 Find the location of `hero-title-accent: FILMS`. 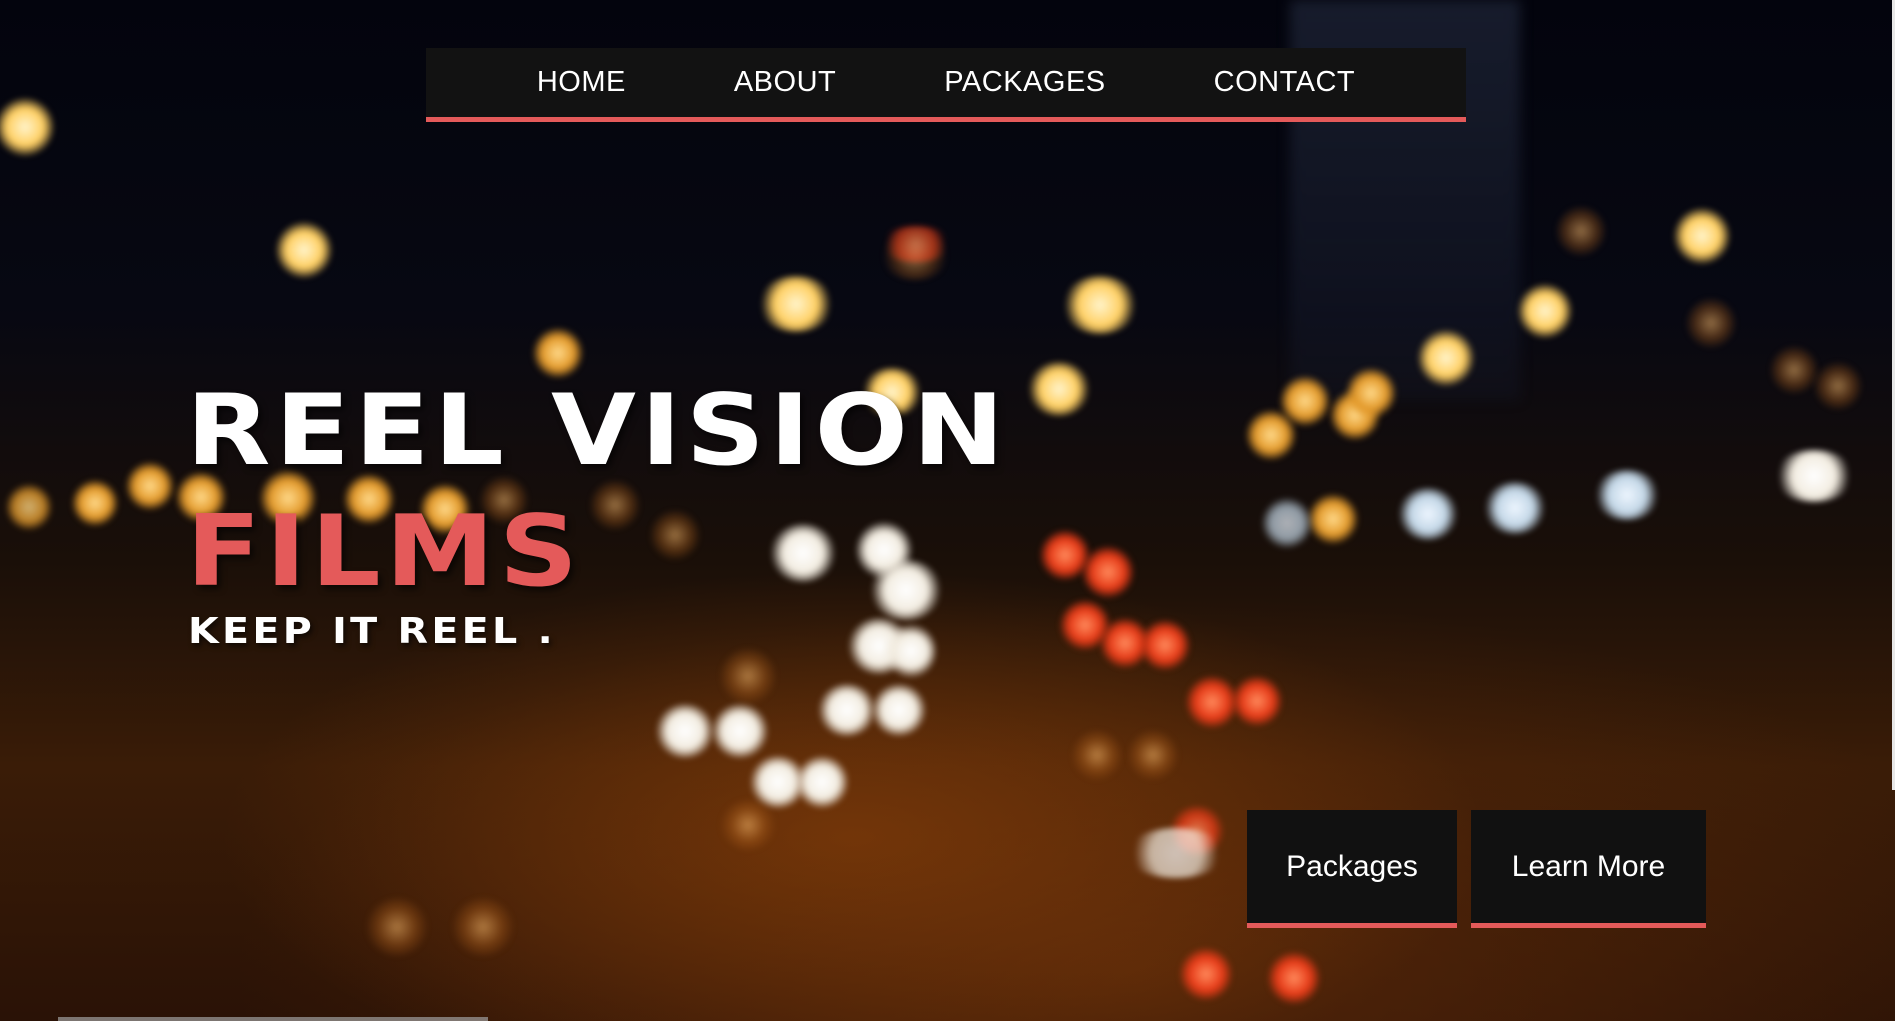

hero-title-accent: FILMS is located at coordinates (384, 552).